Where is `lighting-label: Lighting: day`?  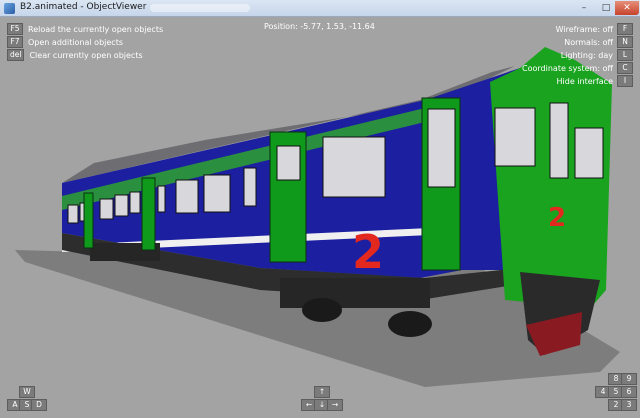
lighting-label: Lighting: day is located at coordinates (586, 55).